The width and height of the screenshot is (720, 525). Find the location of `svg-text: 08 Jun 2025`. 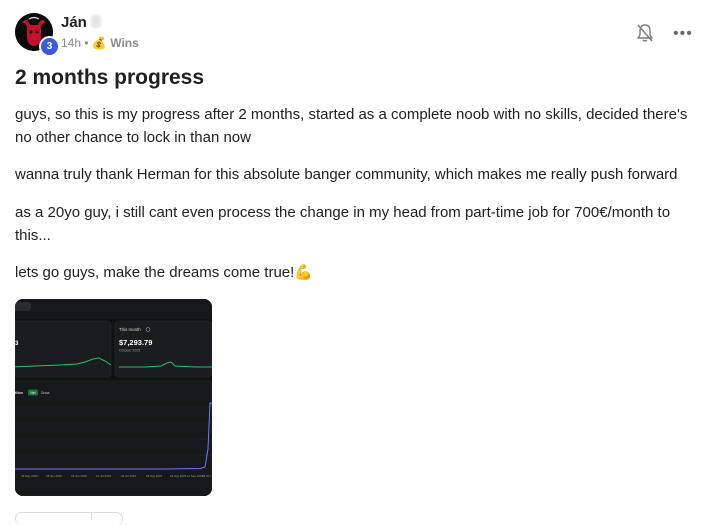

svg-text: 08 Jun 2025 is located at coordinates (54, 476).